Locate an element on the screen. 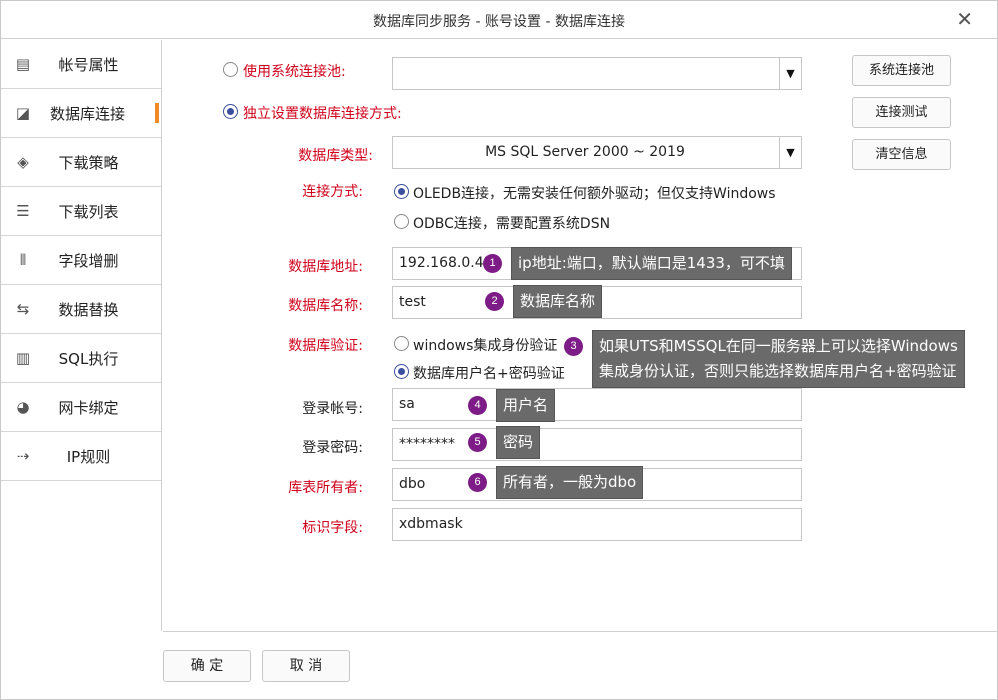 This screenshot has width=998, height=700. tip-badge-1: 1 is located at coordinates (492, 263).